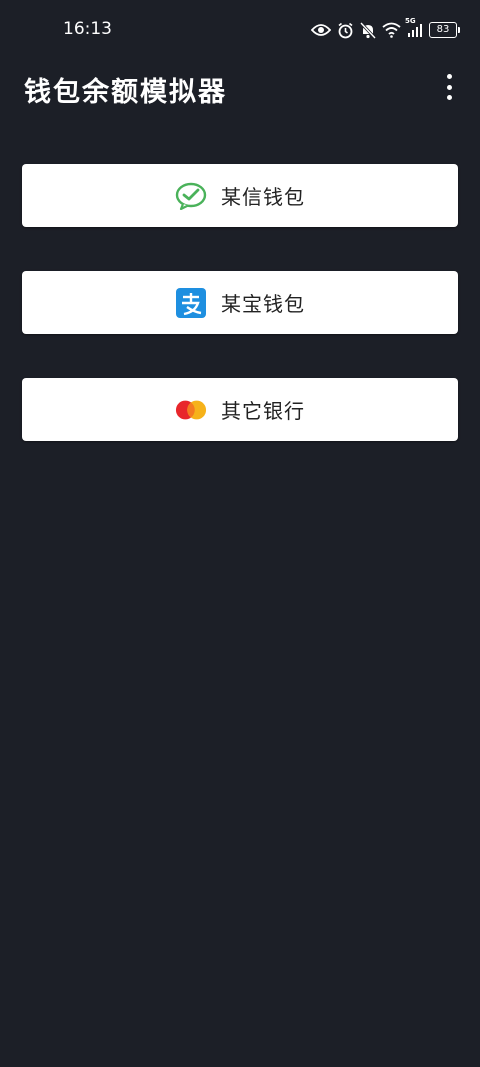 The width and height of the screenshot is (480, 1067). What do you see at coordinates (459, 30) in the screenshot?
I see `battery-cap` at bounding box center [459, 30].